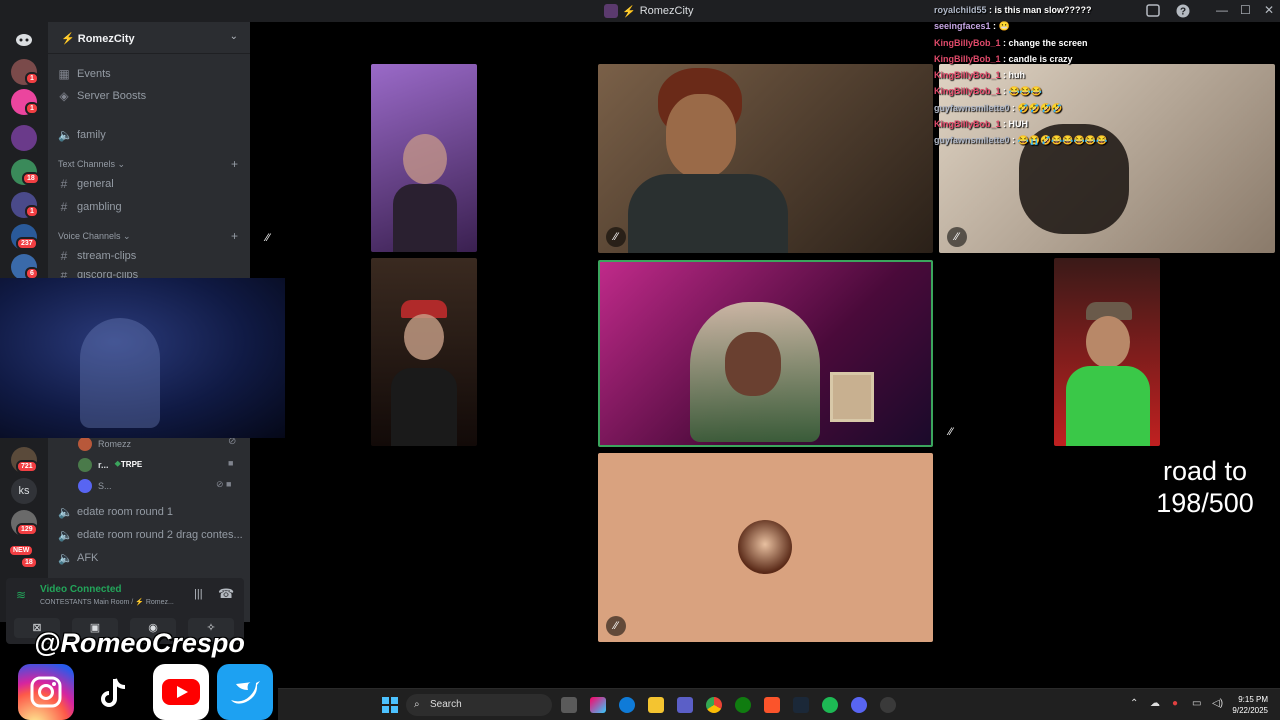  I want to click on discord-app-icon, so click(611, 11).